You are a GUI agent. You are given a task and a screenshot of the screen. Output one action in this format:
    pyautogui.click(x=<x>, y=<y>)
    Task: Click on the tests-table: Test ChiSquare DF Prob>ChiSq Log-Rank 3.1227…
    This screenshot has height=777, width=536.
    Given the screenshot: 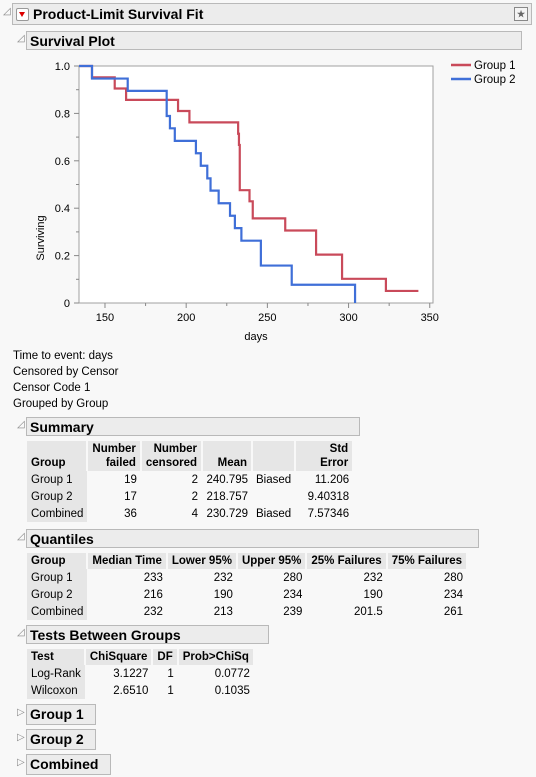 What is the action you would take?
    pyautogui.click(x=141, y=674)
    